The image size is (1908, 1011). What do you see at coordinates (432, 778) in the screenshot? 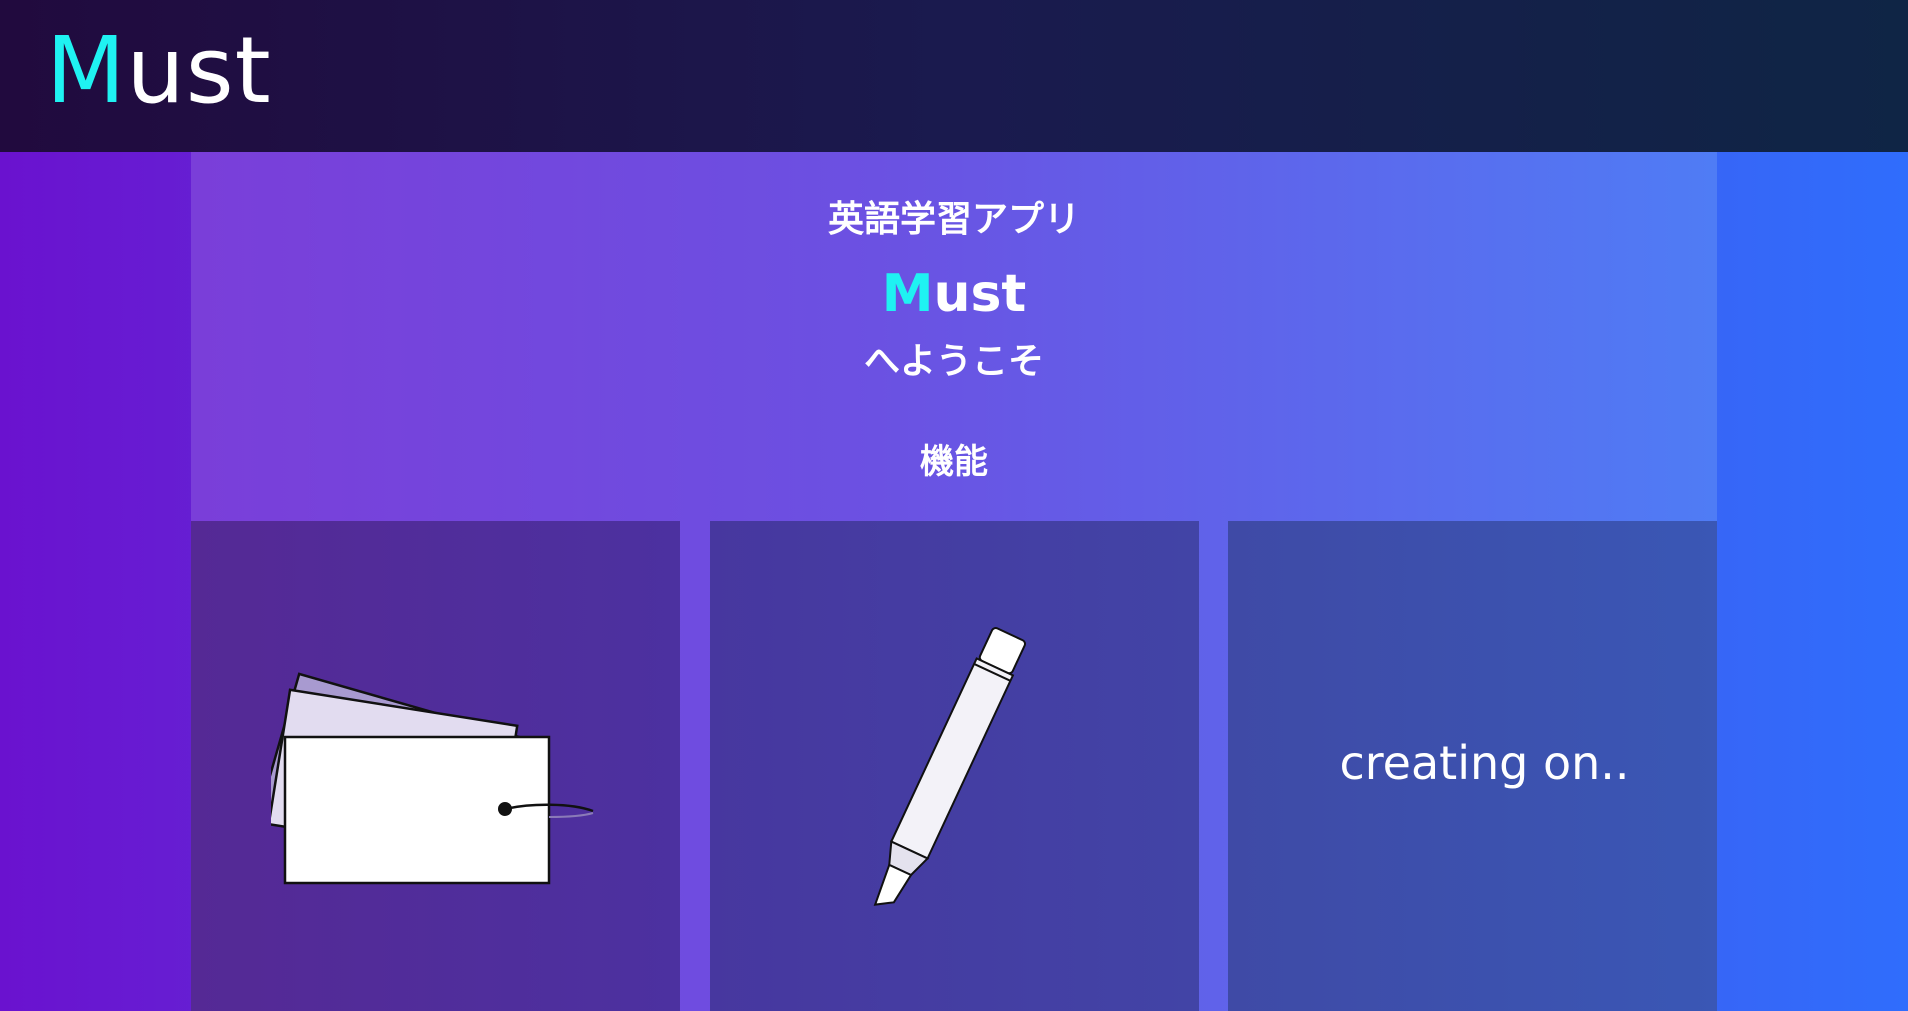
I see `flashcards-icon` at bounding box center [432, 778].